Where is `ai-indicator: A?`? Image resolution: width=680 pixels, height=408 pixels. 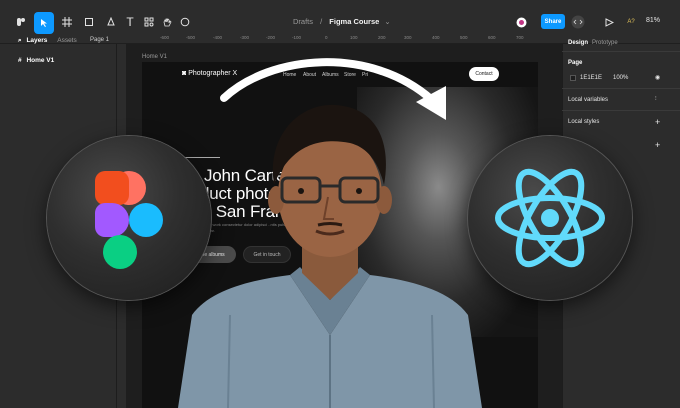
ai-indicator: A? is located at coordinates (631, 22).